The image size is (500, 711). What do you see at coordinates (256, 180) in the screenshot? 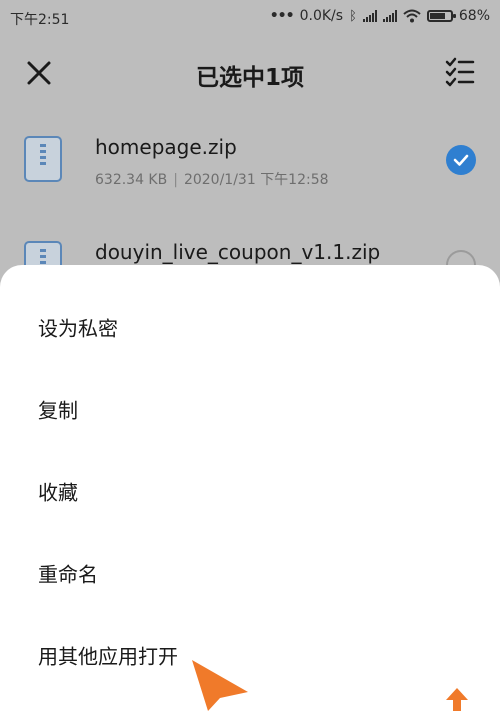
I see `file-date: 2020/1/31 下午12:58` at bounding box center [256, 180].